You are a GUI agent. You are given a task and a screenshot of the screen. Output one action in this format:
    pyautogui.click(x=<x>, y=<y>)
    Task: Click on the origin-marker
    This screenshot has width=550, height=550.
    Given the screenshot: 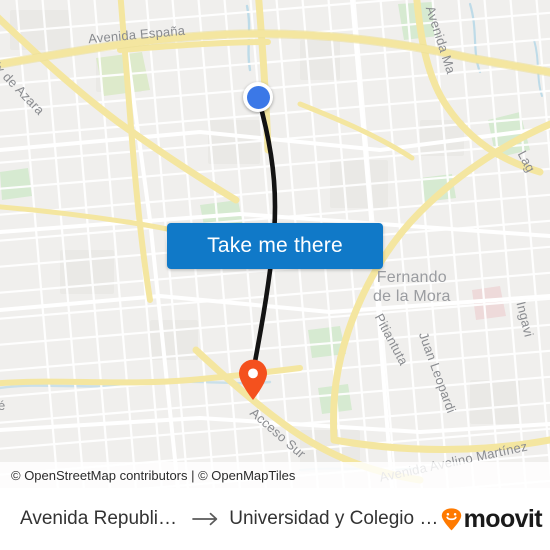 What is the action you would take?
    pyautogui.click(x=258, y=97)
    